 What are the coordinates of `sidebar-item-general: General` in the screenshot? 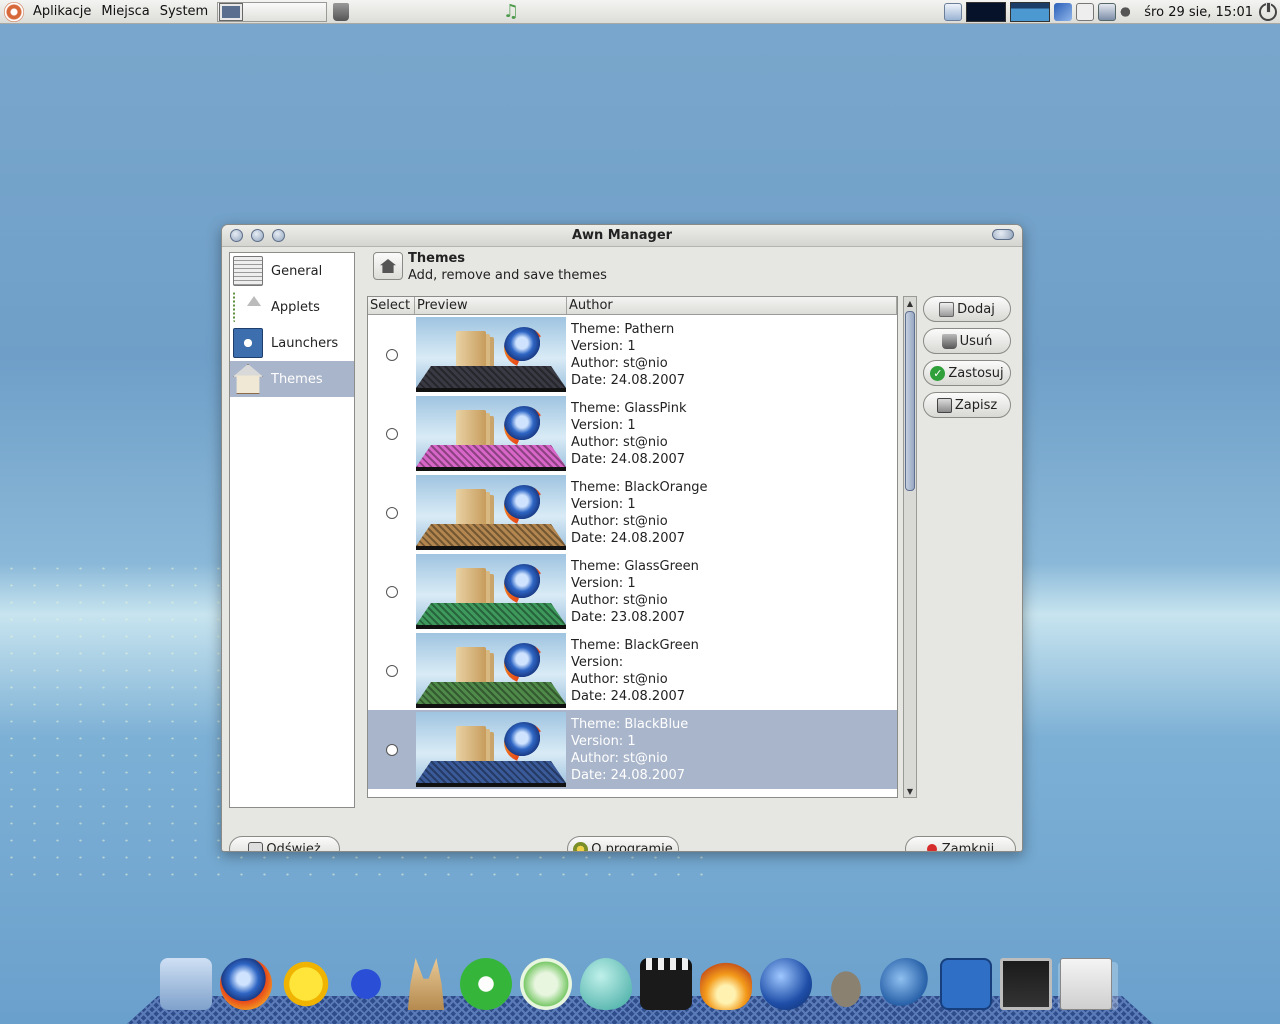 It's located at (292, 271).